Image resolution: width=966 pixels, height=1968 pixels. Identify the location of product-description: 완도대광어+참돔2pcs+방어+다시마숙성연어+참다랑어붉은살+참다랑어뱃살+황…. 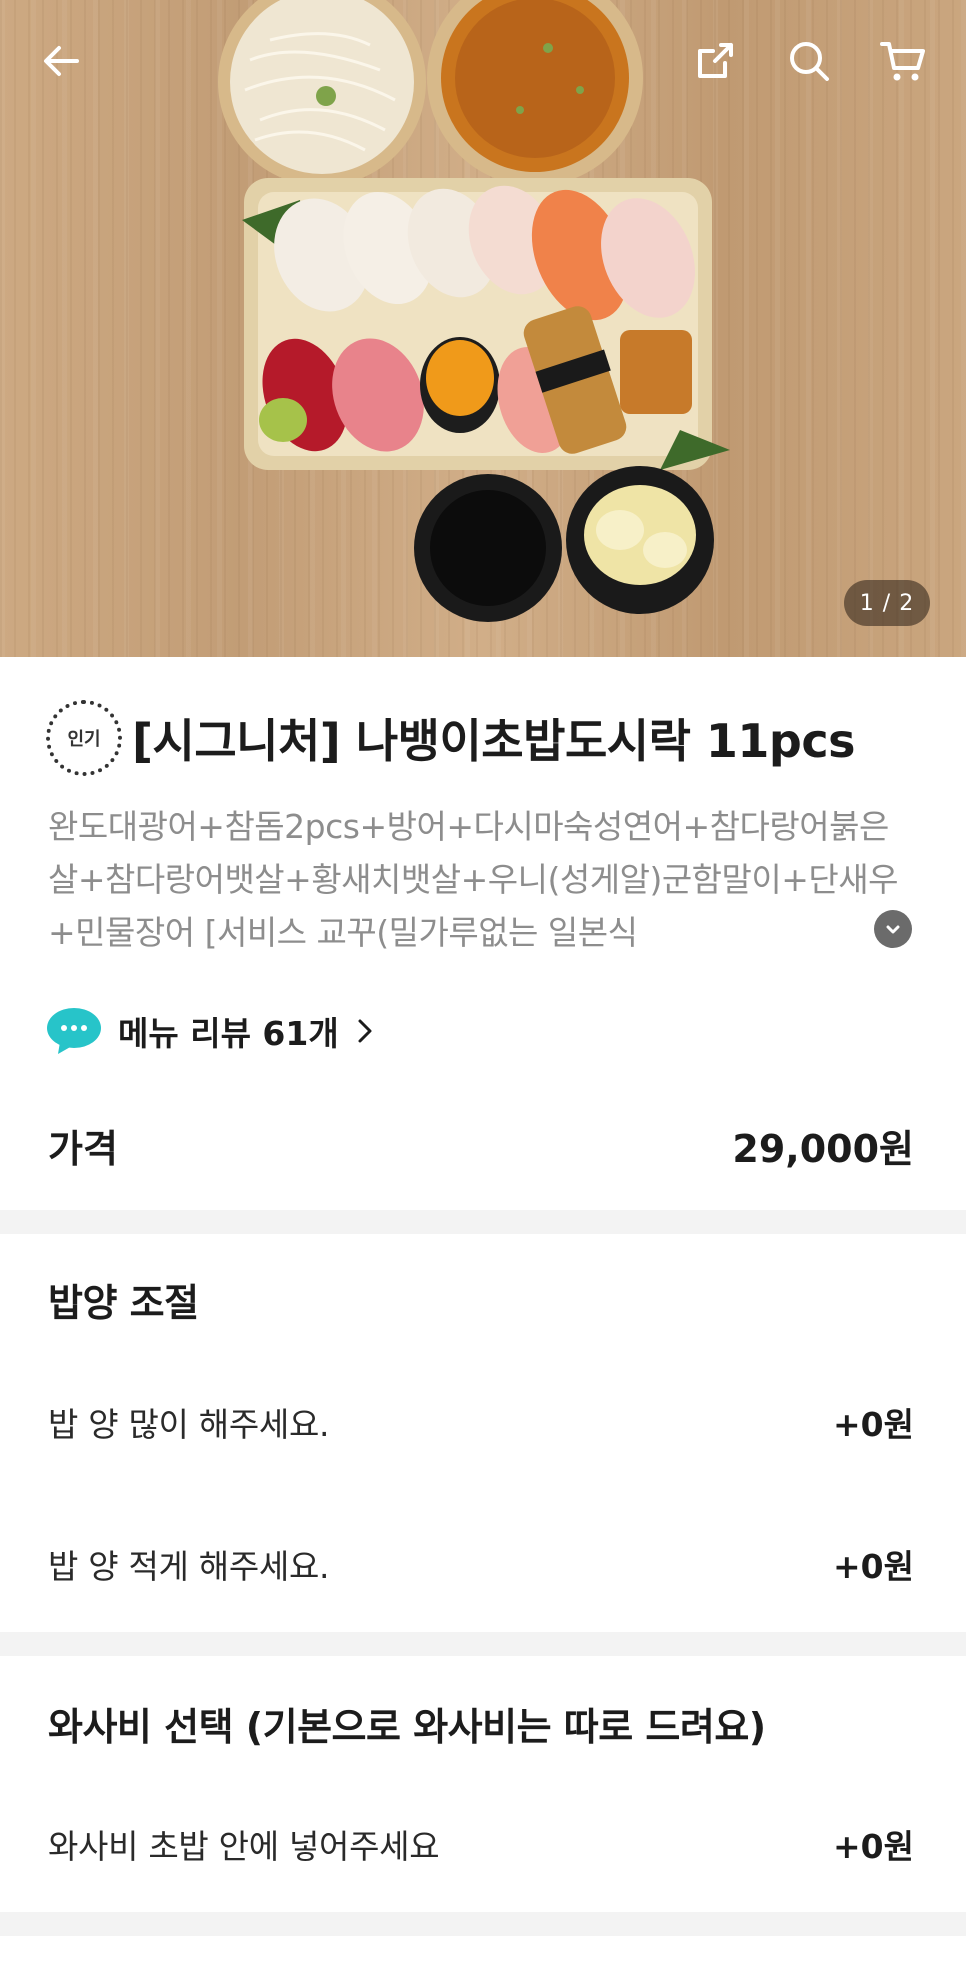
(473, 879).